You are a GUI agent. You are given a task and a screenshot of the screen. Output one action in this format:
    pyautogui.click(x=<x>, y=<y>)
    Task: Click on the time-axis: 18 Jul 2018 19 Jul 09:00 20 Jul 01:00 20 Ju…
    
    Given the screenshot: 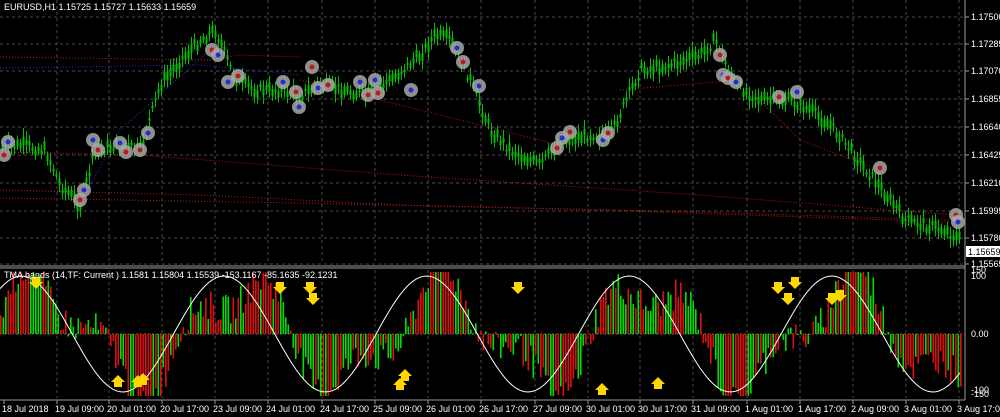 What is the action you would take?
    pyautogui.click(x=500, y=406)
    